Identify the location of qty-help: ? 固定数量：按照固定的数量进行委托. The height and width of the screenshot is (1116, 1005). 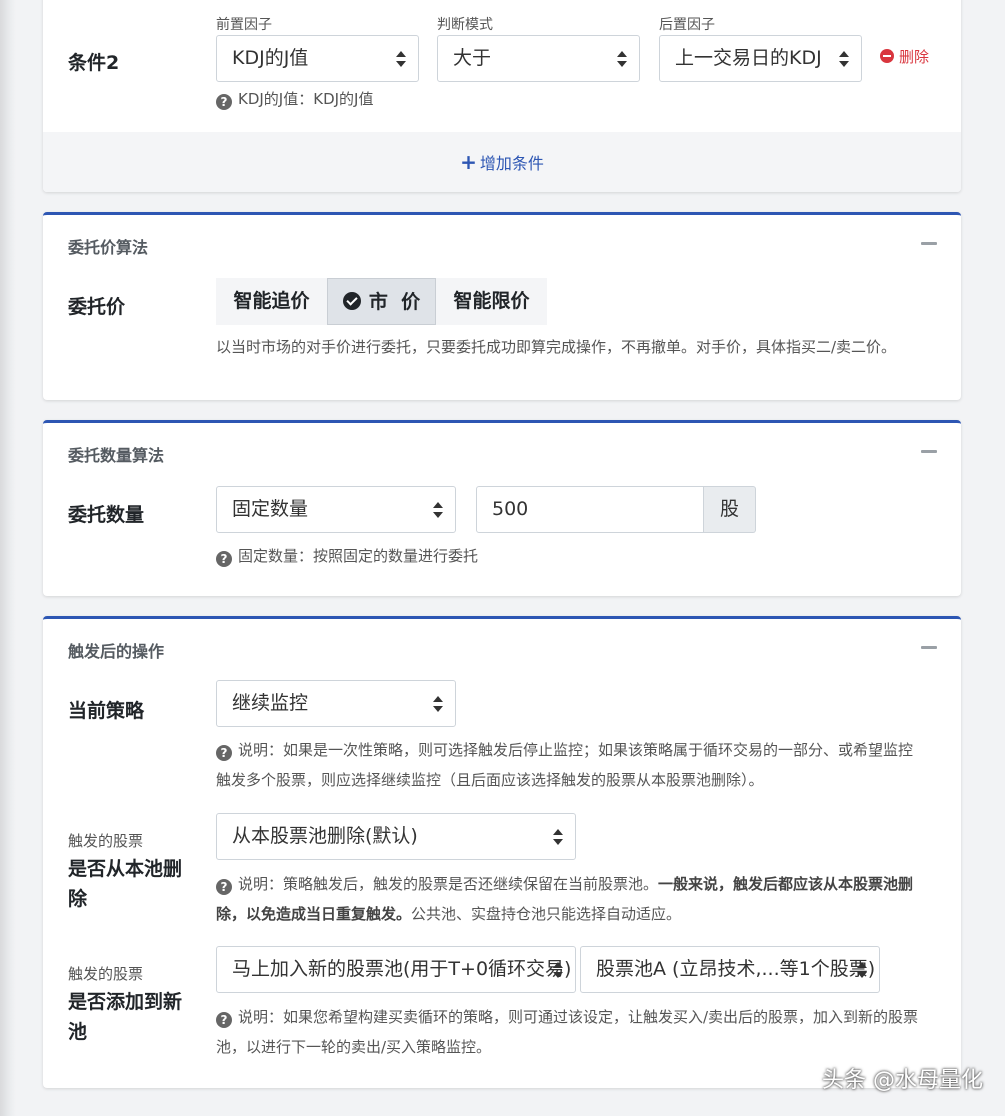
(347, 556).